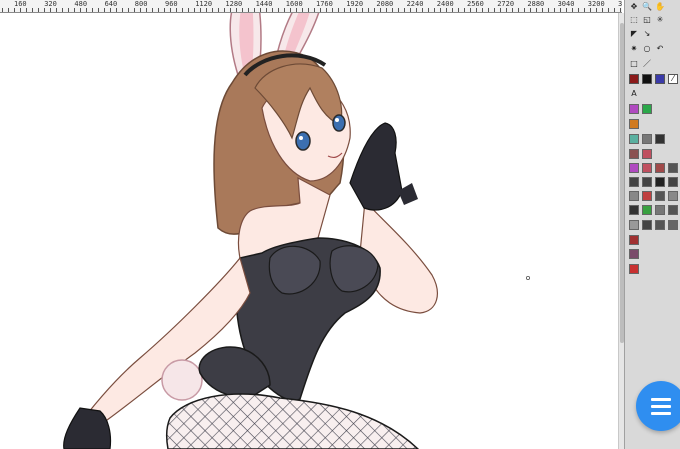  What do you see at coordinates (647, 64) in the screenshot?
I see `line-icon: ／` at bounding box center [647, 64].